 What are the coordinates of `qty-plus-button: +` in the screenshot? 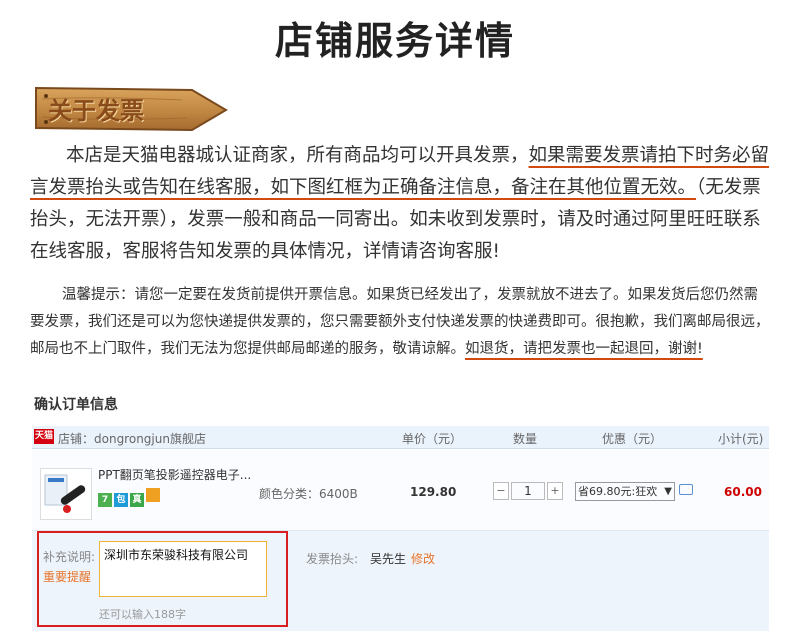 It's located at (555, 491).